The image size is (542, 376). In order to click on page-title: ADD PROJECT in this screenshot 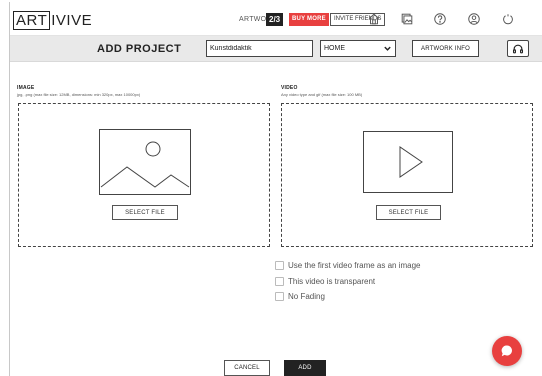, I will do `click(139, 49)`.